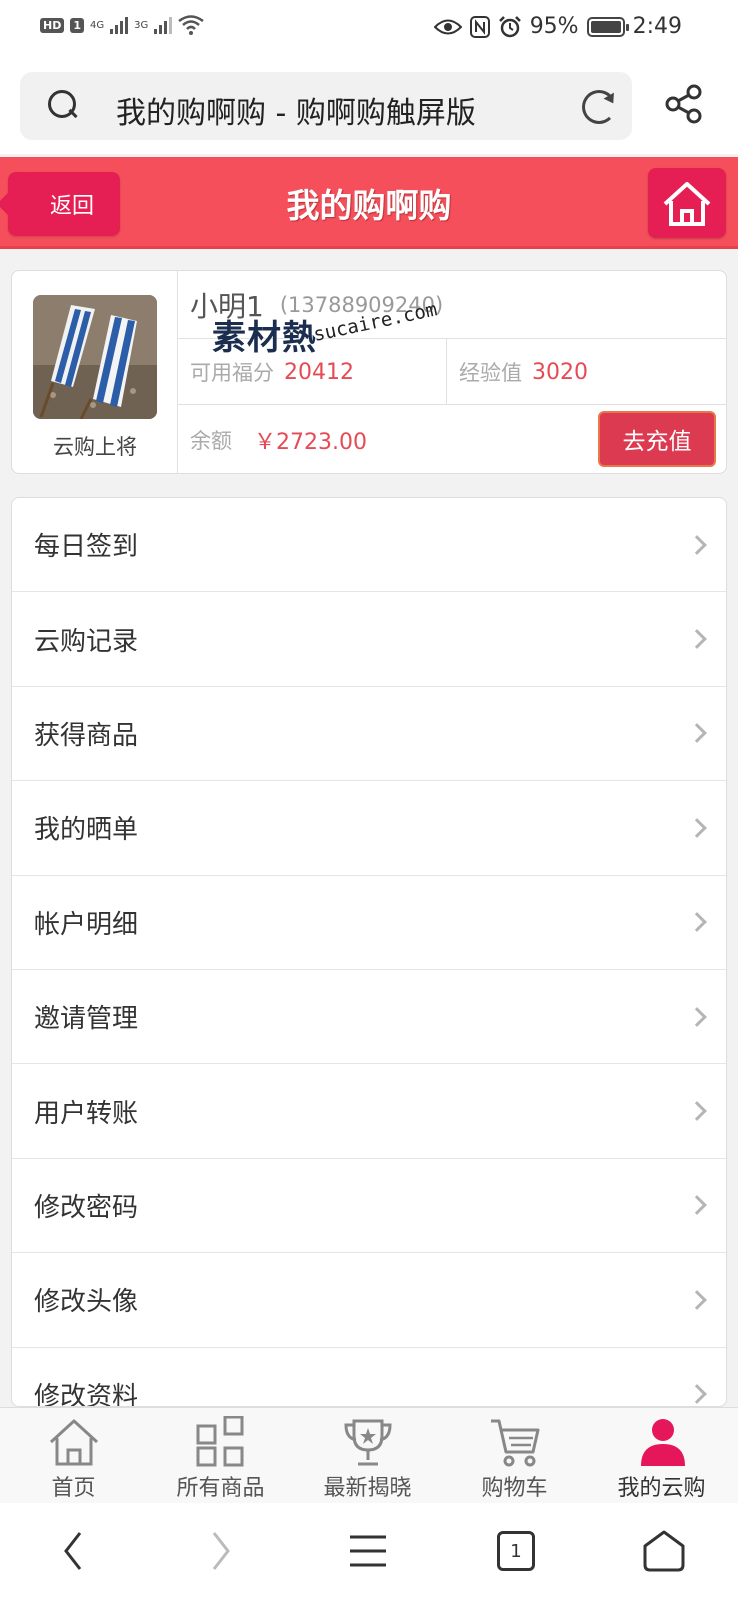 The width and height of the screenshot is (738, 1600). I want to click on menu-item-label: 修改密码, so click(86, 1207).